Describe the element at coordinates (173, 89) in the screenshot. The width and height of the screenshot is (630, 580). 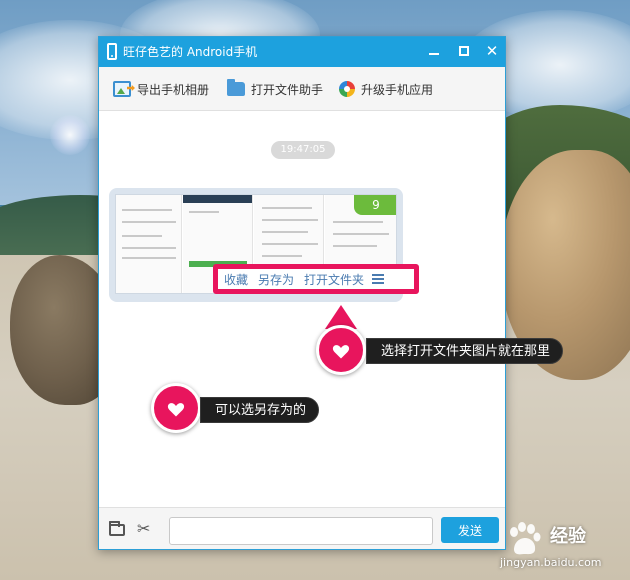
I see `export-photos-label: 导出手机相册` at that location.